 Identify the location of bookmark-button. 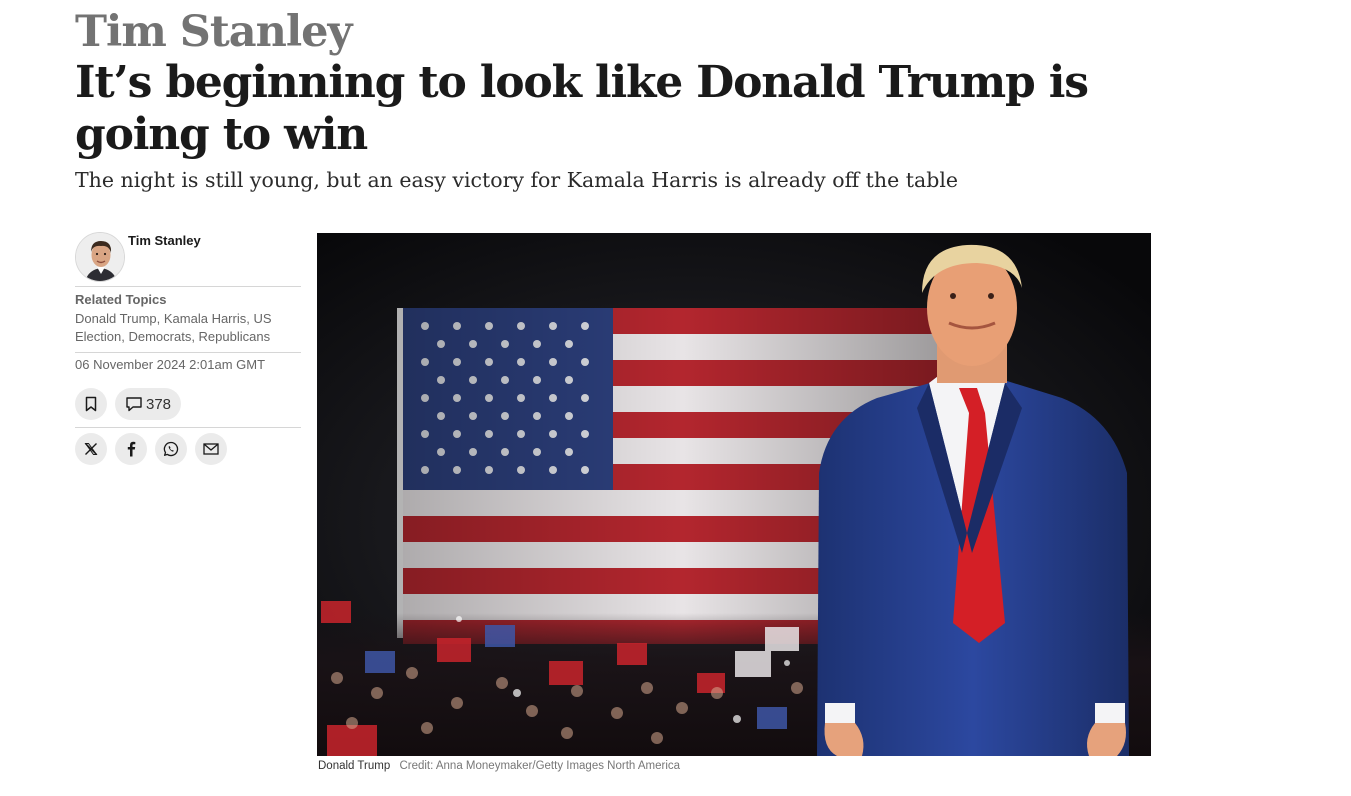
(91, 404).